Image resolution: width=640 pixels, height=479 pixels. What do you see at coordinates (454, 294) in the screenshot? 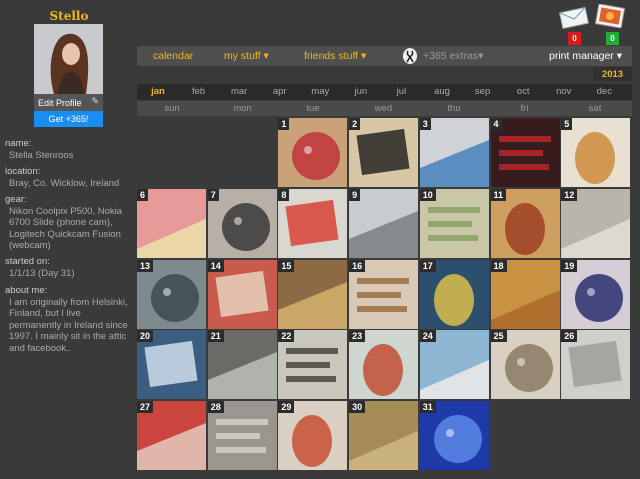
I see `day-cell: 17` at bounding box center [454, 294].